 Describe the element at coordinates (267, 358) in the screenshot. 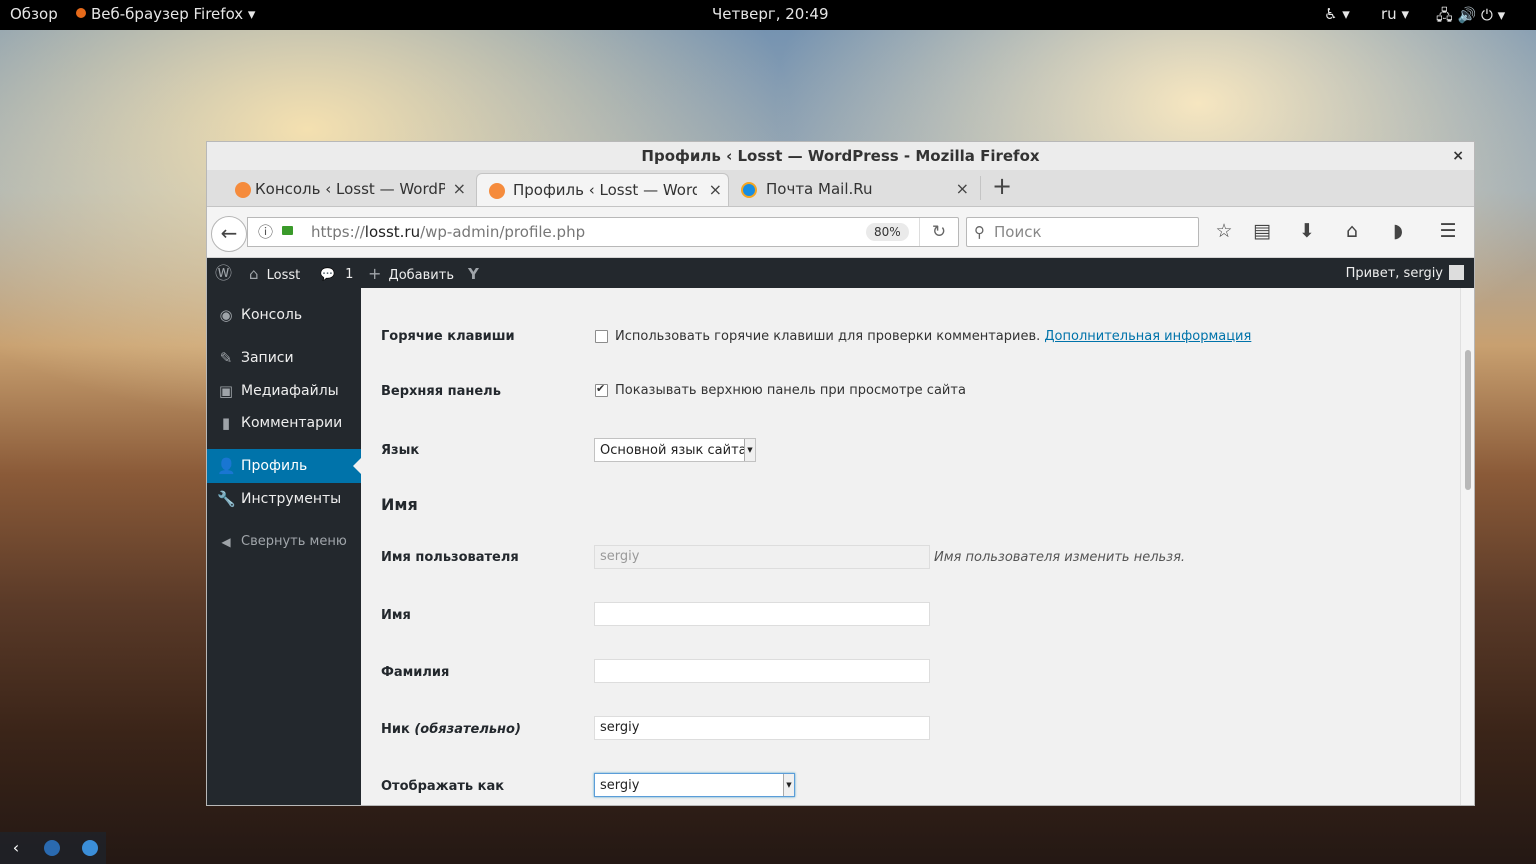

I see `sidebar-item-label: Записи` at that location.